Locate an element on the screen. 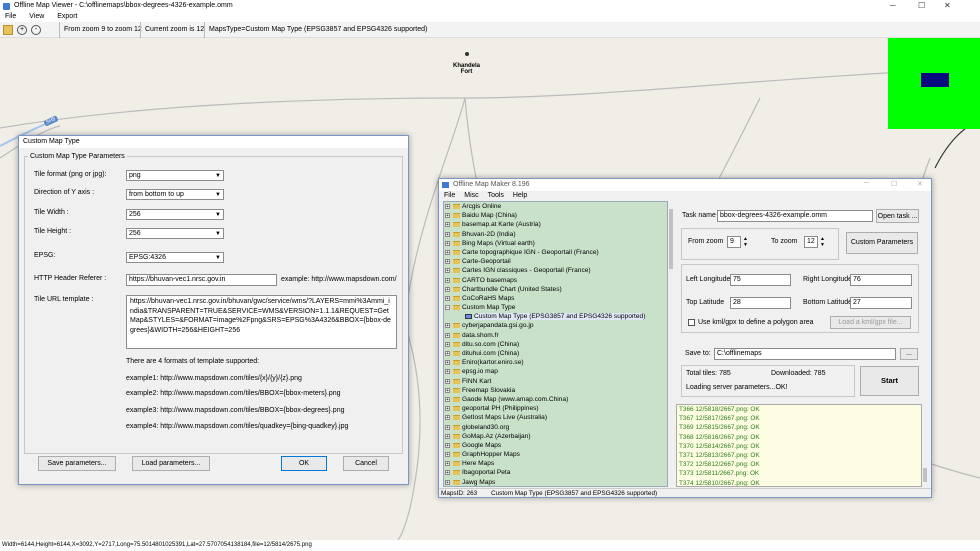 The image size is (980, 551). tree-item: + Jawg Maps is located at coordinates (555, 482).